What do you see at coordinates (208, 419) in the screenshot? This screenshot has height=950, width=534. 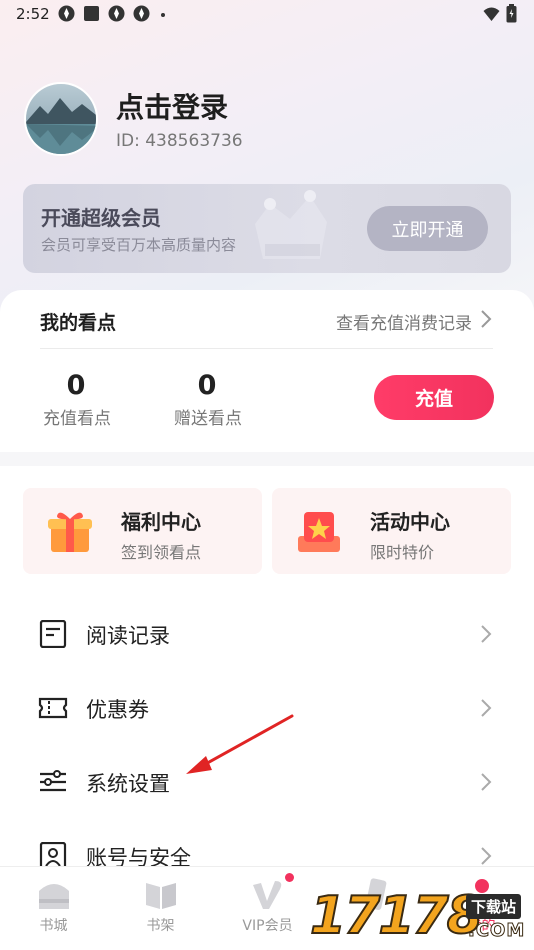 I see `gift-points-label: 赠送看点` at bounding box center [208, 419].